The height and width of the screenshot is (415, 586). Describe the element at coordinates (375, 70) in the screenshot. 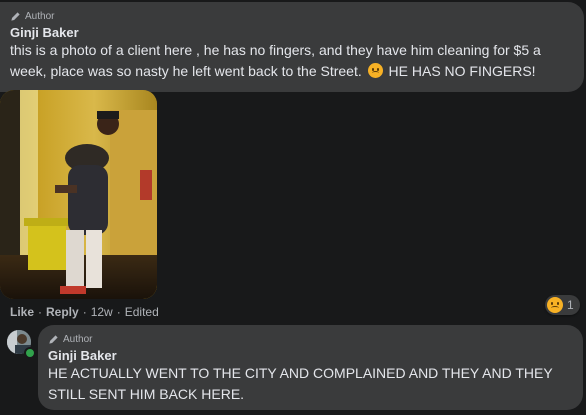

I see `sad-face-emoji-icon` at that location.